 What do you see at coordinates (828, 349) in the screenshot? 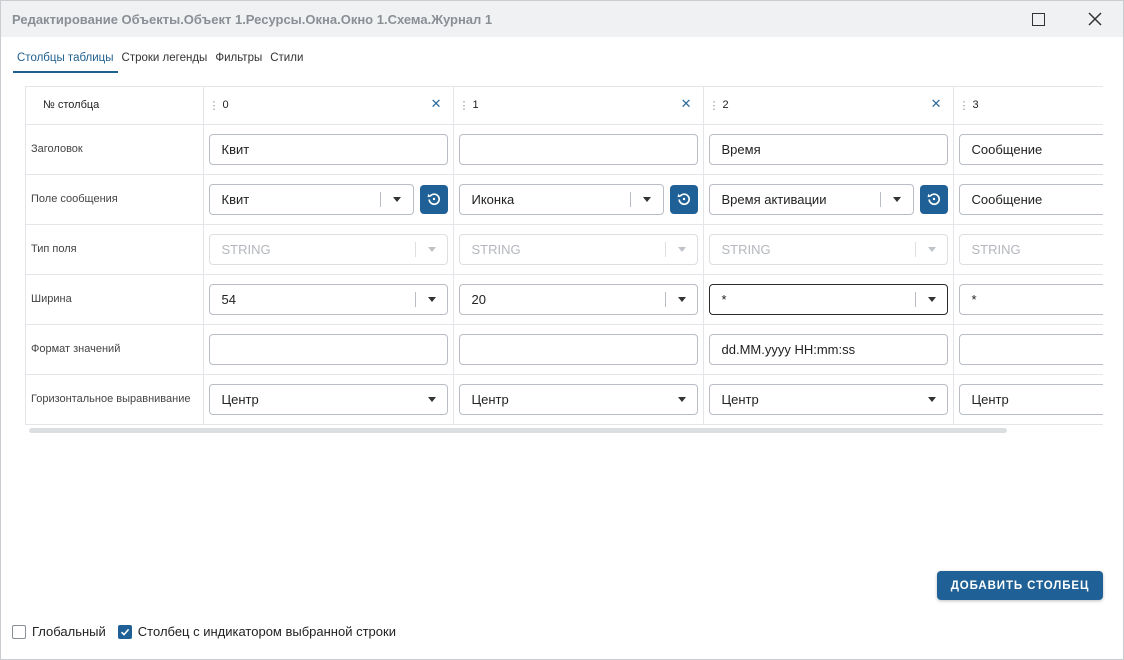
I see `value-format-input: dd.MM.yyyy HH:mm:ss` at bounding box center [828, 349].